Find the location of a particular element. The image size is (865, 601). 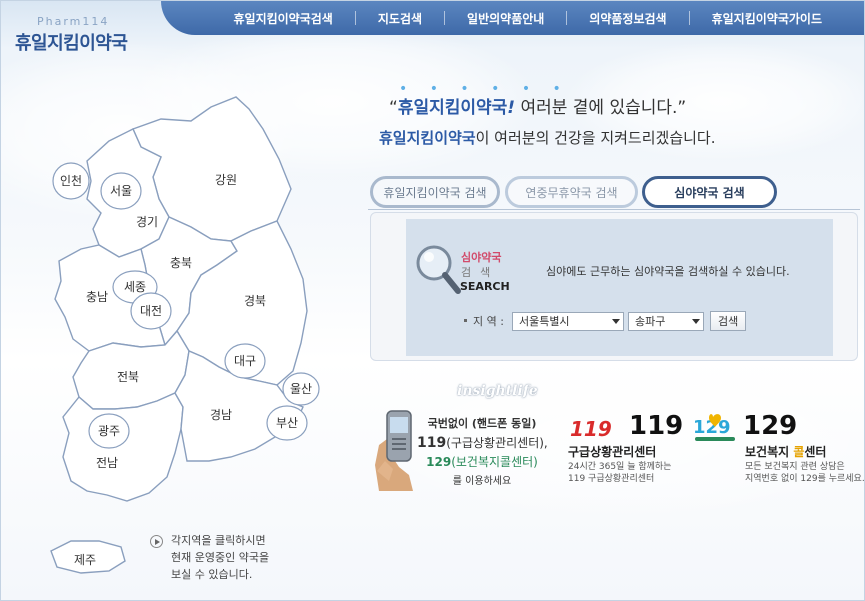

label-jeju: 제주 is located at coordinates (85, 560).